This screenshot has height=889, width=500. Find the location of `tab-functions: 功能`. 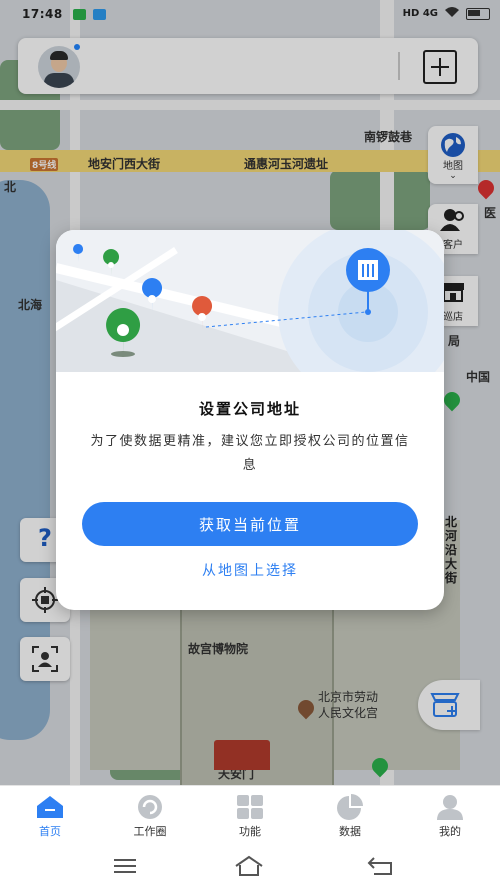

tab-functions: 功能 is located at coordinates (250, 815).